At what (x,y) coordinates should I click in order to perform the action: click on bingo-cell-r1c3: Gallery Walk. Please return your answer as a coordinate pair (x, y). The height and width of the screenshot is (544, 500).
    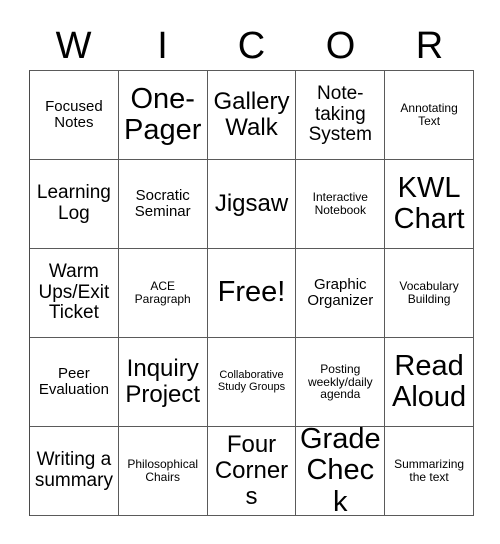
    Looking at the image, I should click on (252, 115).